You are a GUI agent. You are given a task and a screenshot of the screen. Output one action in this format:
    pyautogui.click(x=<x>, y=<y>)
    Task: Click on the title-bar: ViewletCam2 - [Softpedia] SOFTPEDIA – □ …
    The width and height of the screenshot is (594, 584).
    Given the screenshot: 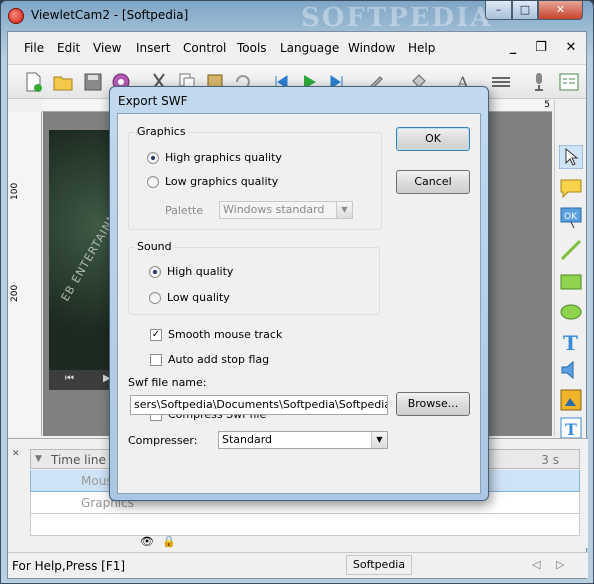 What is the action you would take?
    pyautogui.click(x=297, y=17)
    